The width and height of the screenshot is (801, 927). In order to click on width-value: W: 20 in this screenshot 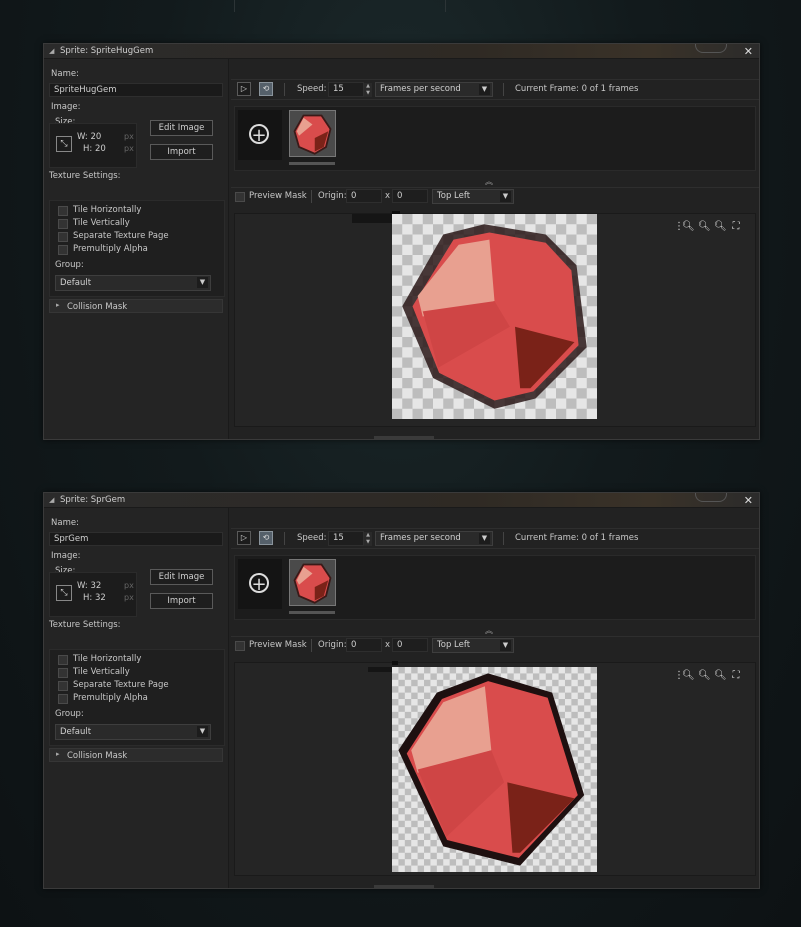, I will do `click(89, 137)`.